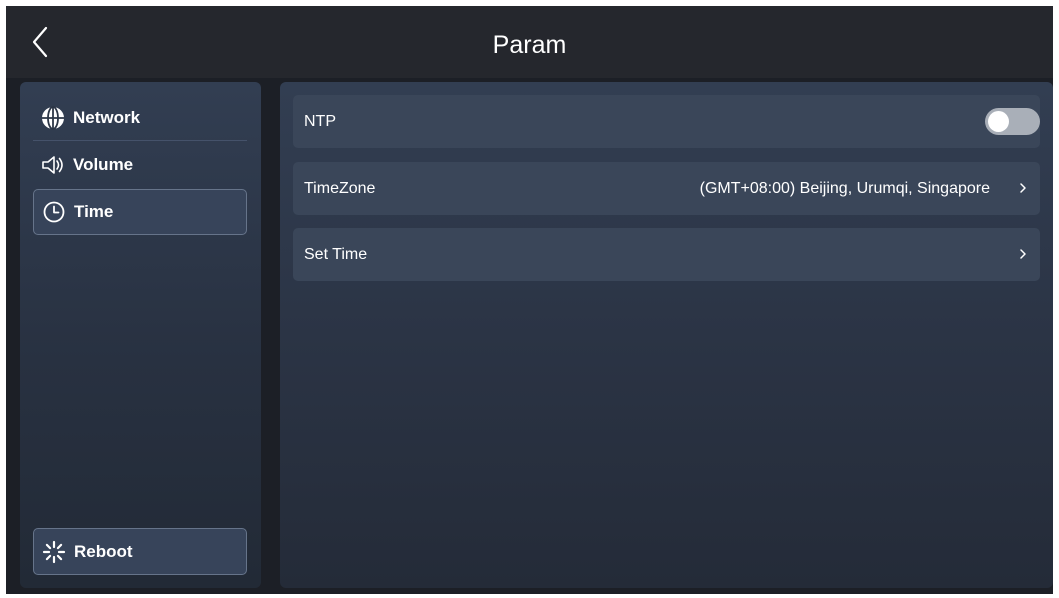 This screenshot has height=598, width=1059. Describe the element at coordinates (94, 211) in the screenshot. I see `sidebar-item-label: Time` at that location.